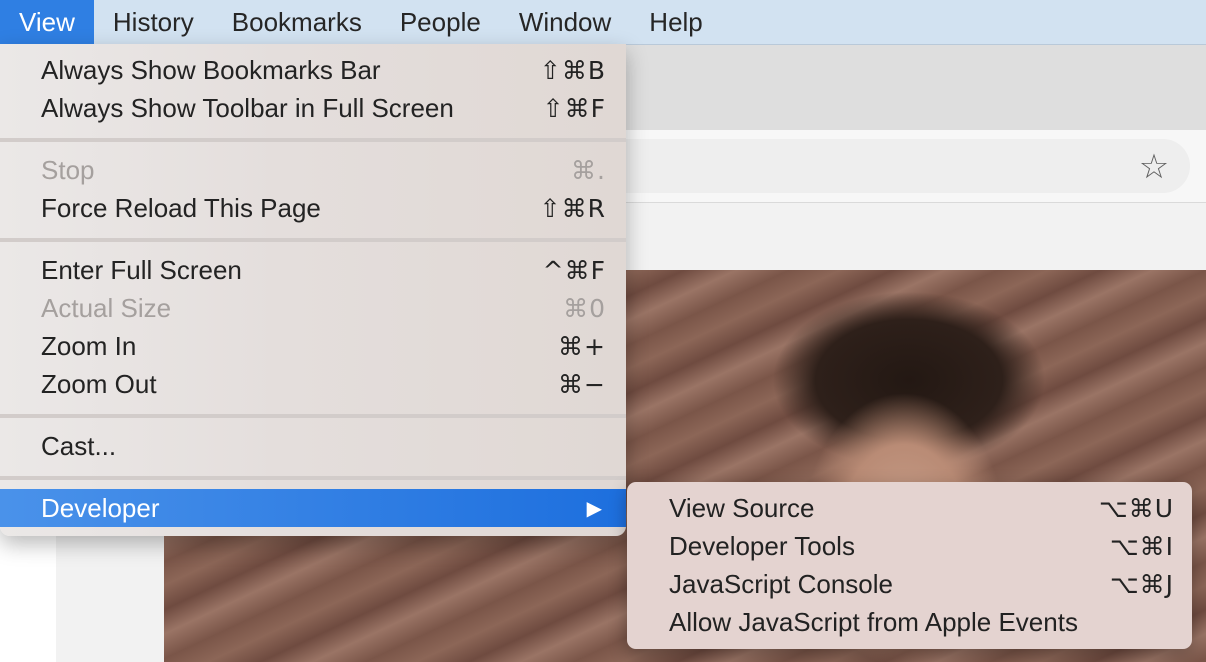 The width and height of the screenshot is (1206, 662). What do you see at coordinates (742, 507) in the screenshot?
I see `menu-item-label: View Source` at bounding box center [742, 507].